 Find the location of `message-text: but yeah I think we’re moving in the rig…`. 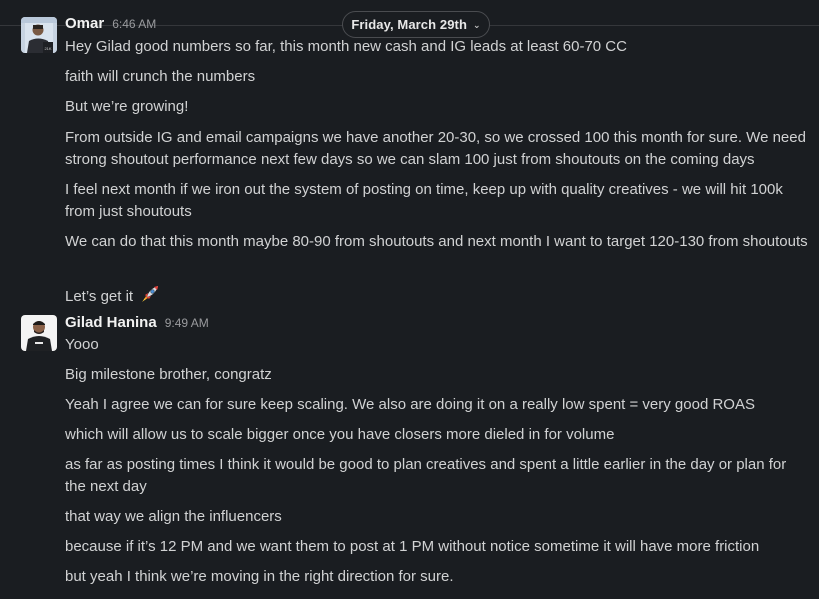

message-text: but yeah I think we’re moving in the rig… is located at coordinates (259, 576).